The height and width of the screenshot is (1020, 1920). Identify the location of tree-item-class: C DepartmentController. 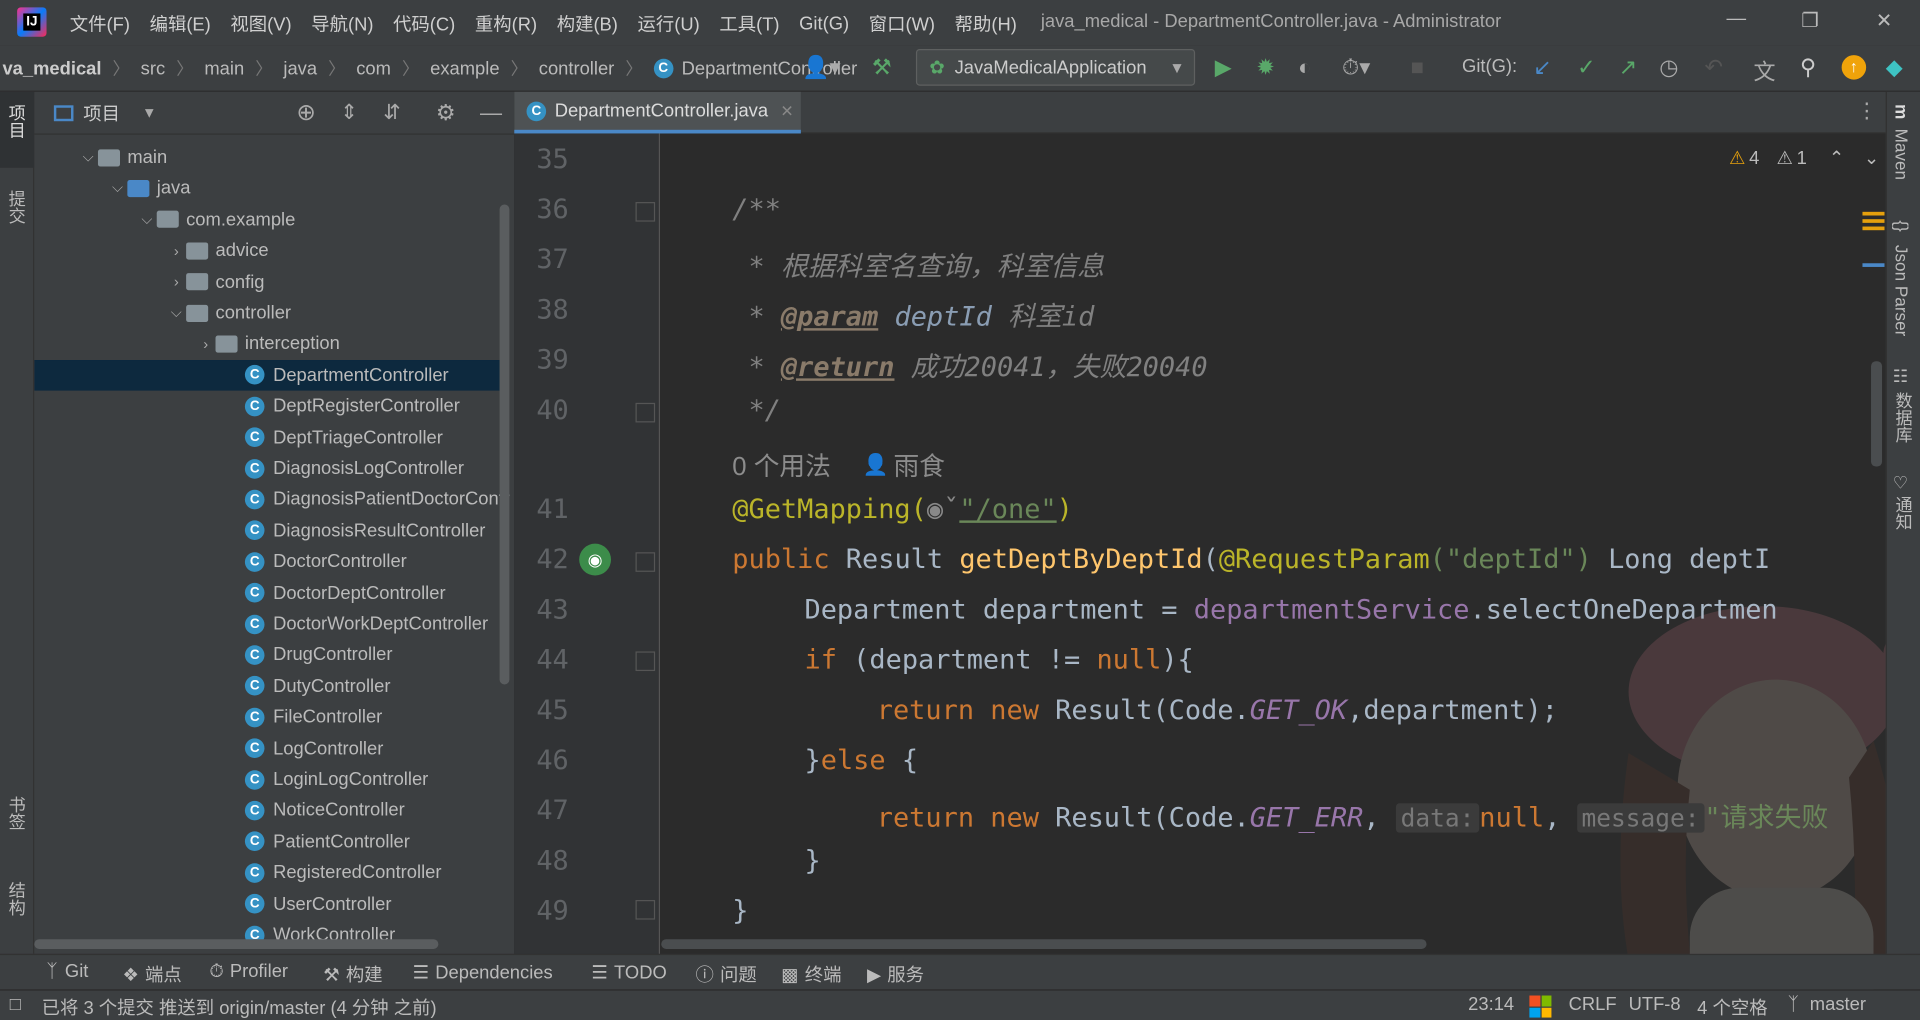
(267, 375).